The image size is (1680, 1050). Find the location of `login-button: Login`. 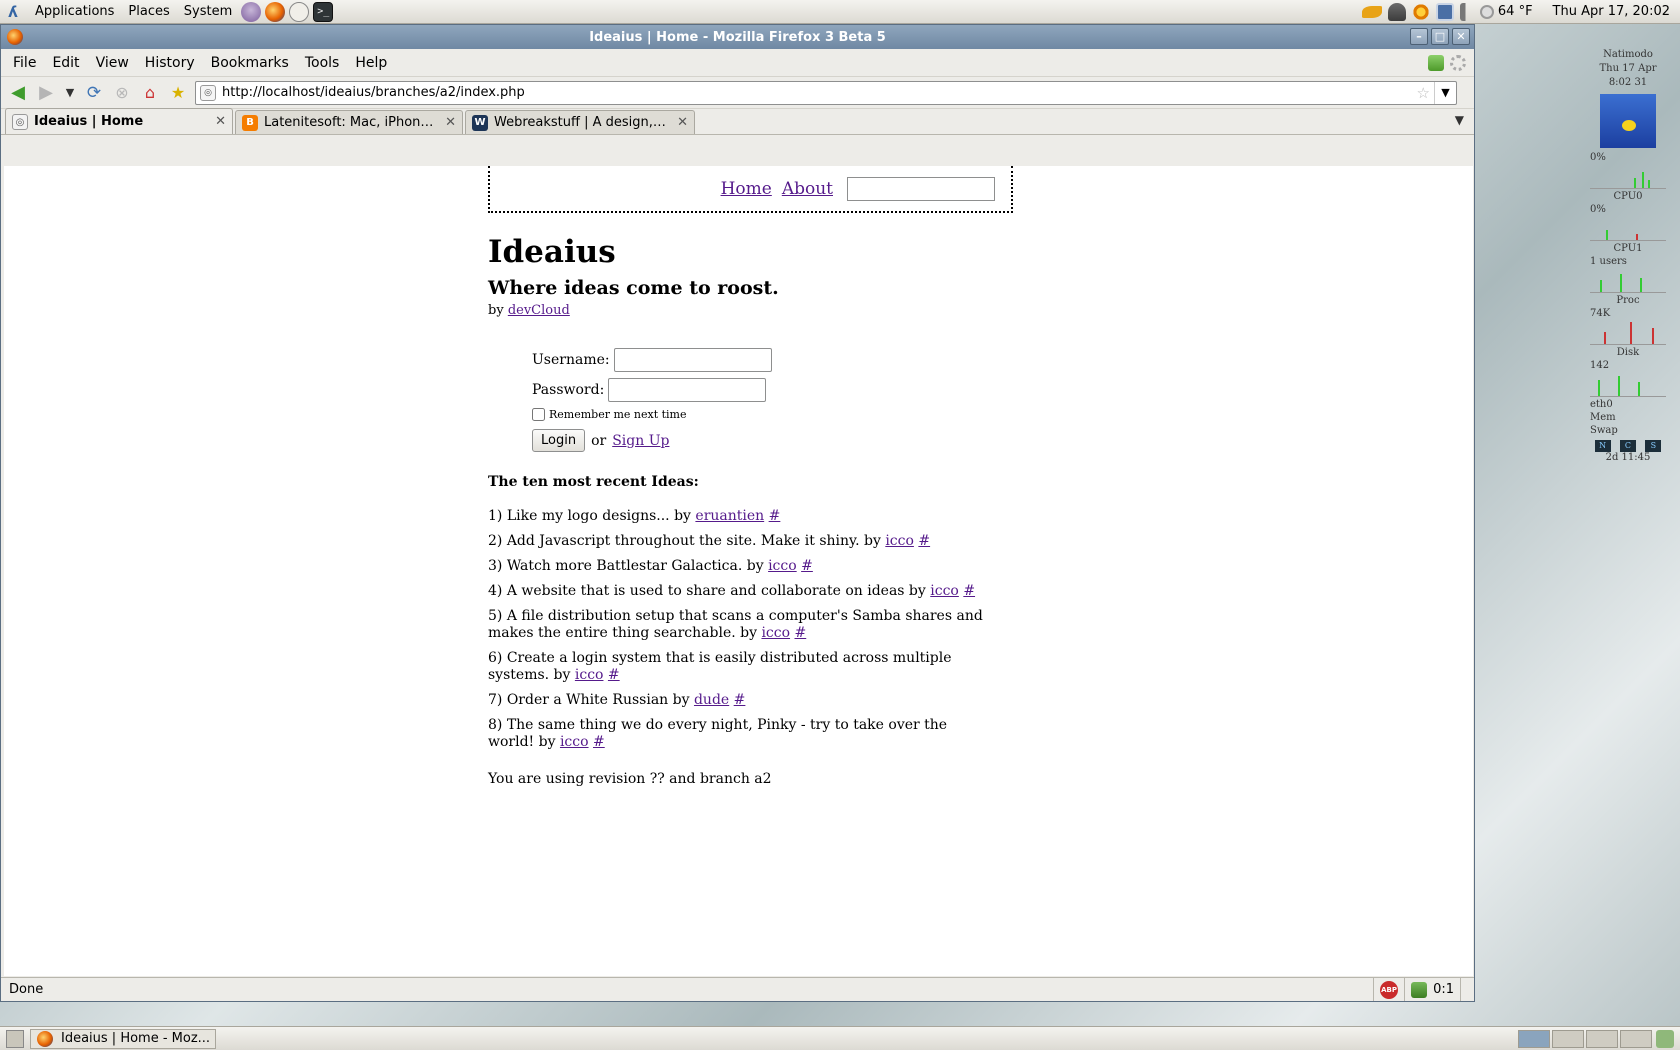

login-button: Login is located at coordinates (559, 440).